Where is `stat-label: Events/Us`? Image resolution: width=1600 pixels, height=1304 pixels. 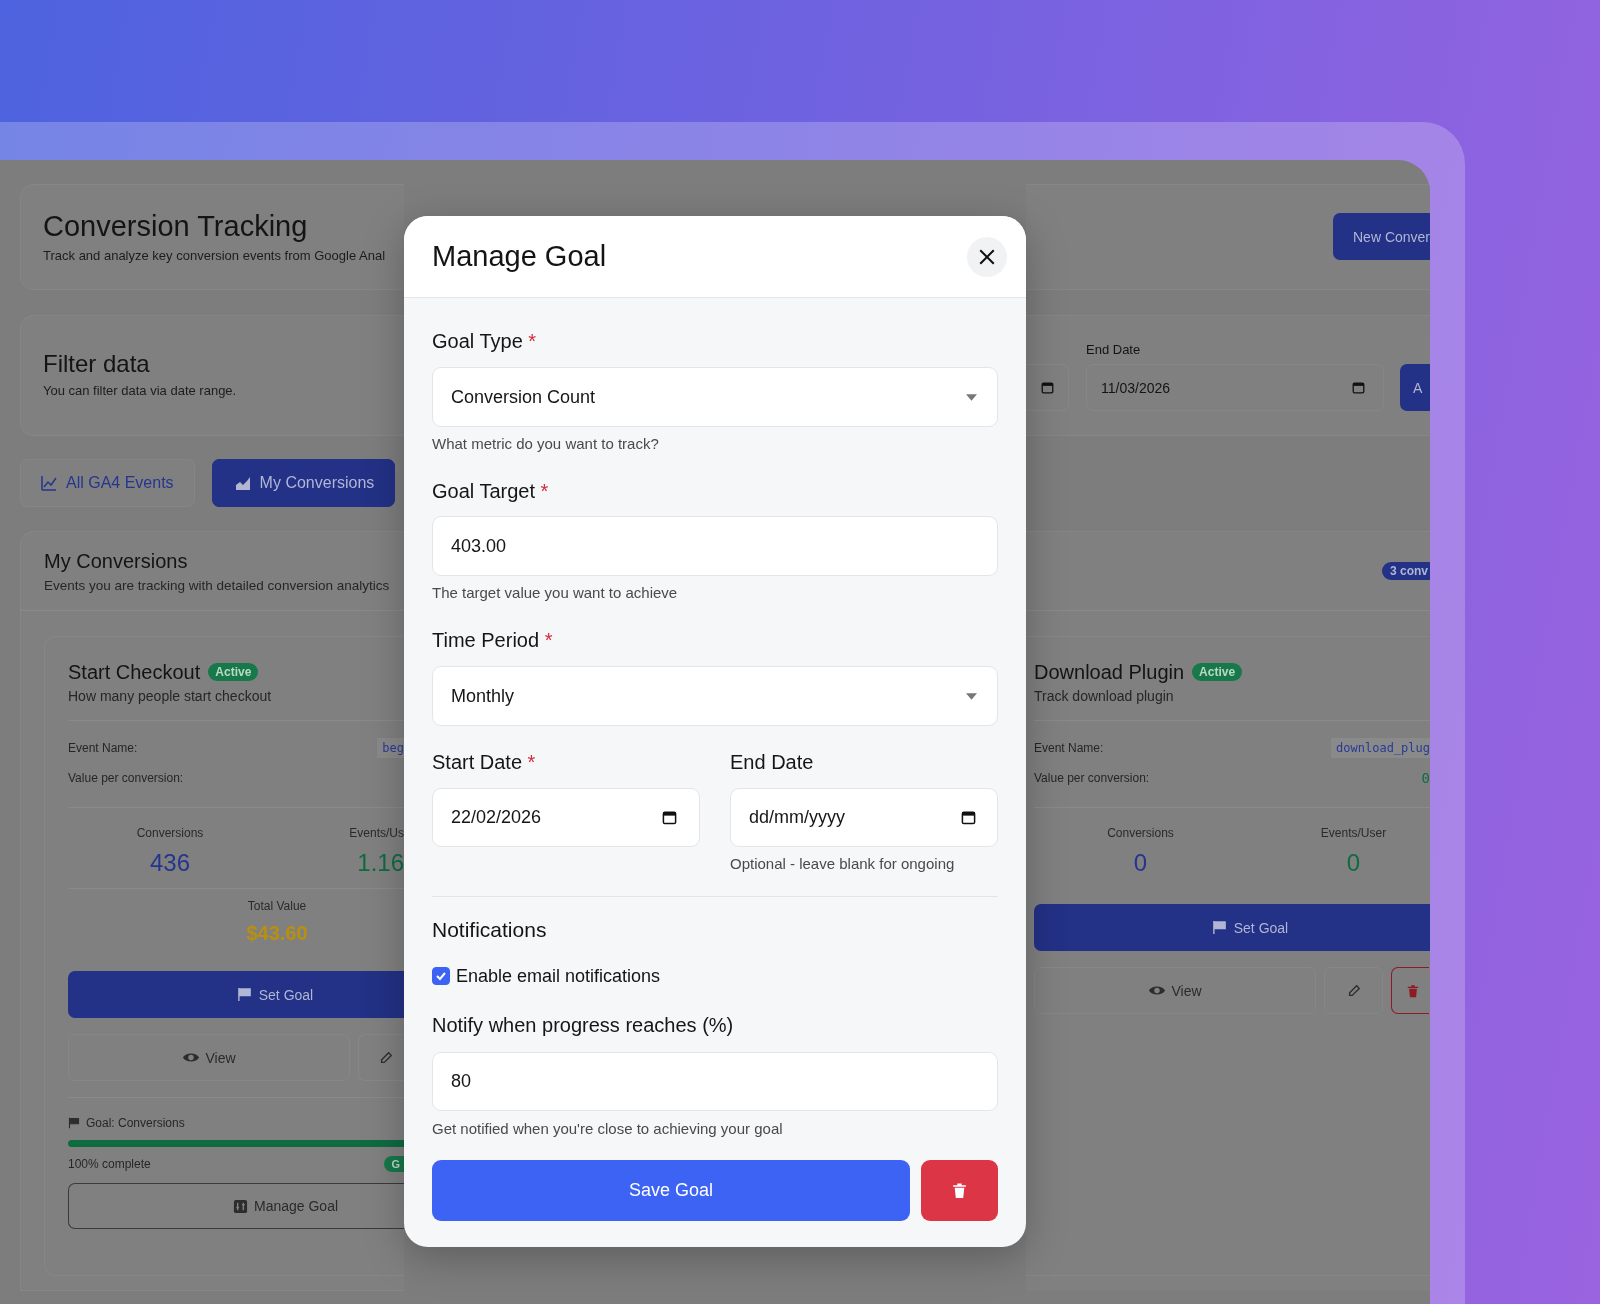 stat-label: Events/Us is located at coordinates (376, 833).